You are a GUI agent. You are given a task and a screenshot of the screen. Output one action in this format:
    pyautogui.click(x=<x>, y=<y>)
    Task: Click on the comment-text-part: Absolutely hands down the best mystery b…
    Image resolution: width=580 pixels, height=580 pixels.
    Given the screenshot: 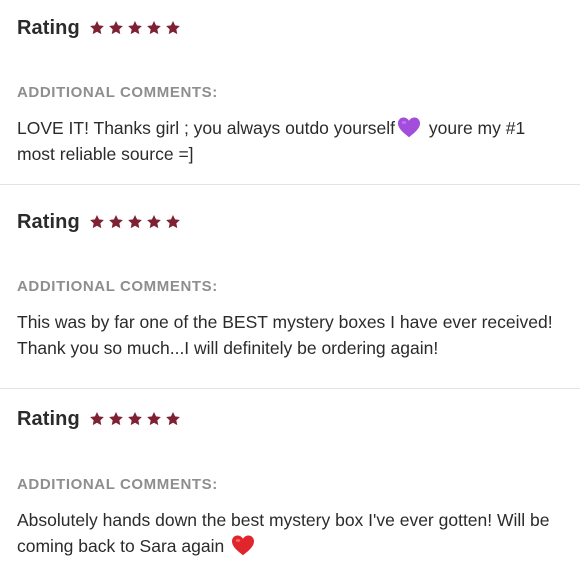 What is the action you would take?
    pyautogui.click(x=283, y=533)
    